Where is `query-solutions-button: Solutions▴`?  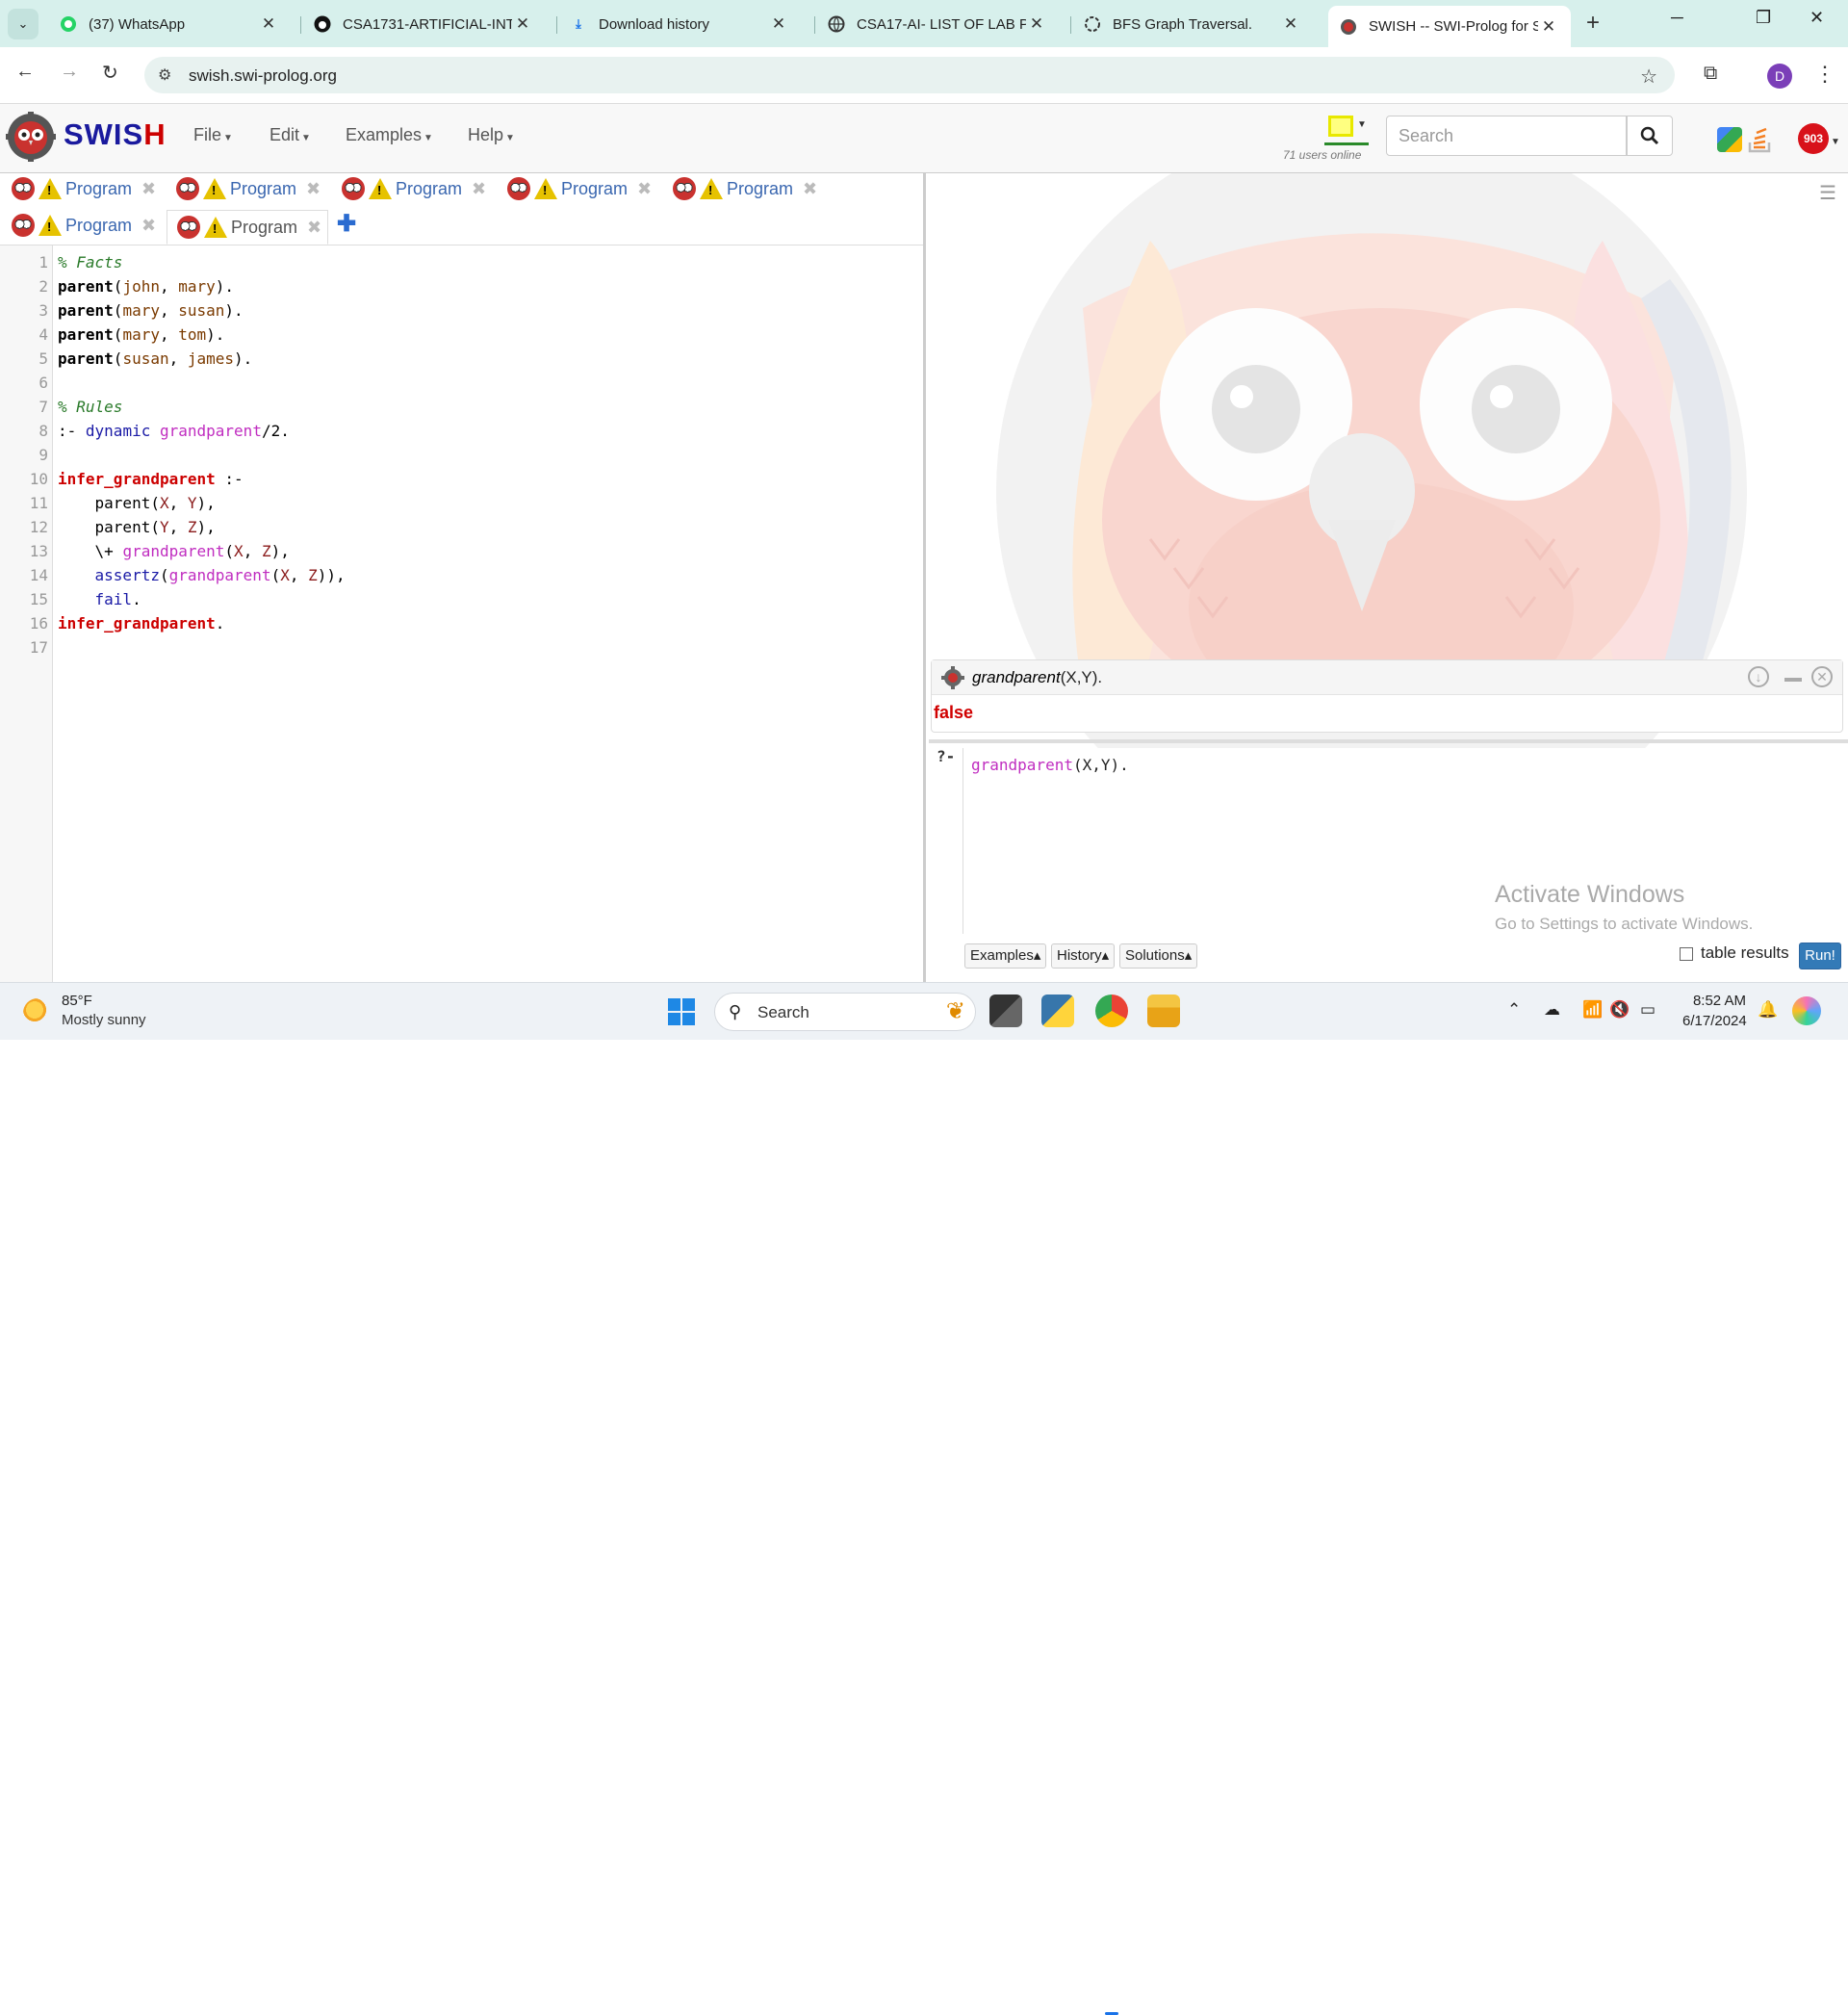 query-solutions-button: Solutions▴ is located at coordinates (1158, 956).